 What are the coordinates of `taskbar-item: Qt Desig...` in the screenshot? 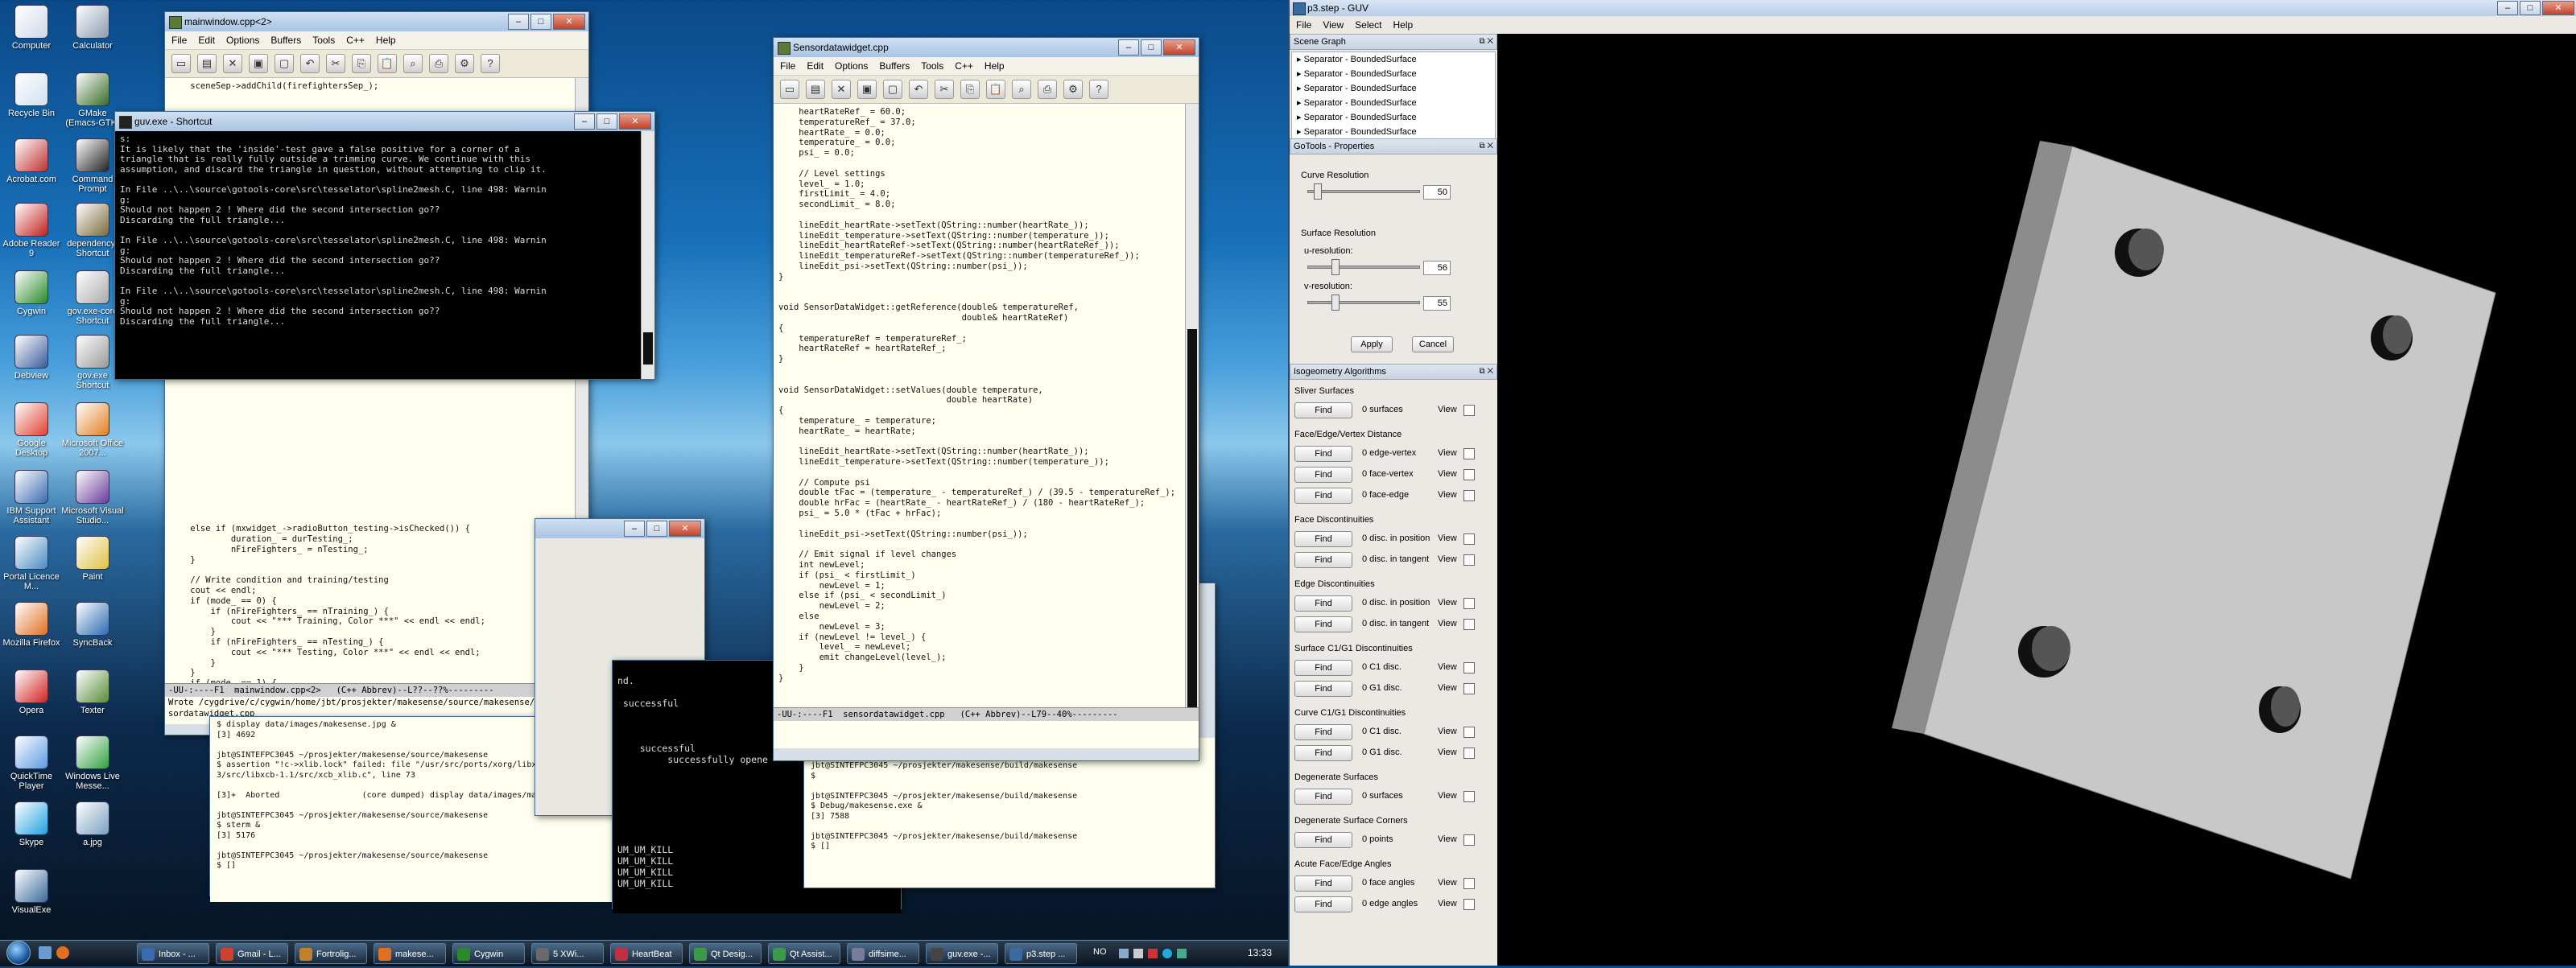 It's located at (725, 953).